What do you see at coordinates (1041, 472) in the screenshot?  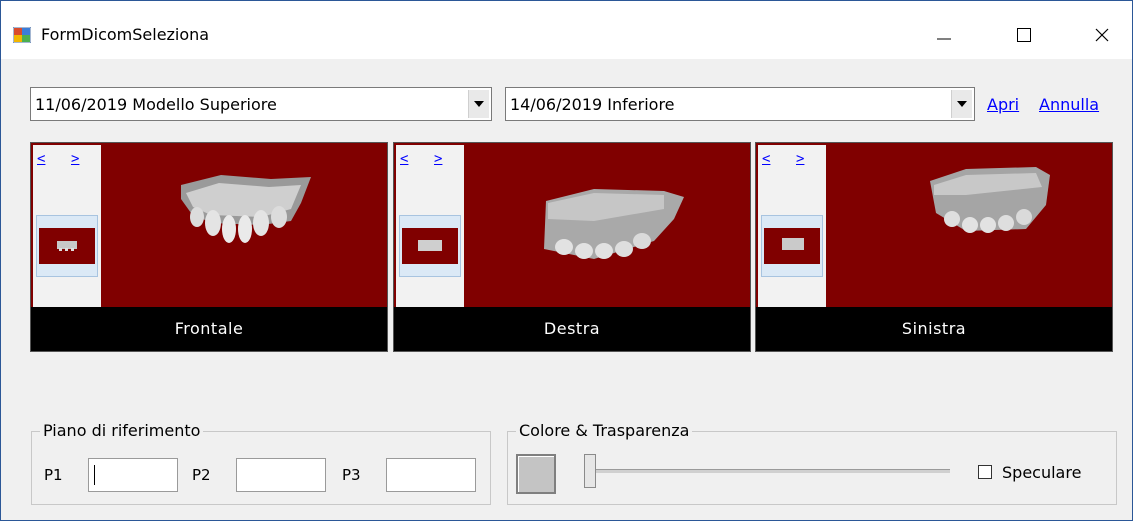 I see `specular-label: Speculare` at bounding box center [1041, 472].